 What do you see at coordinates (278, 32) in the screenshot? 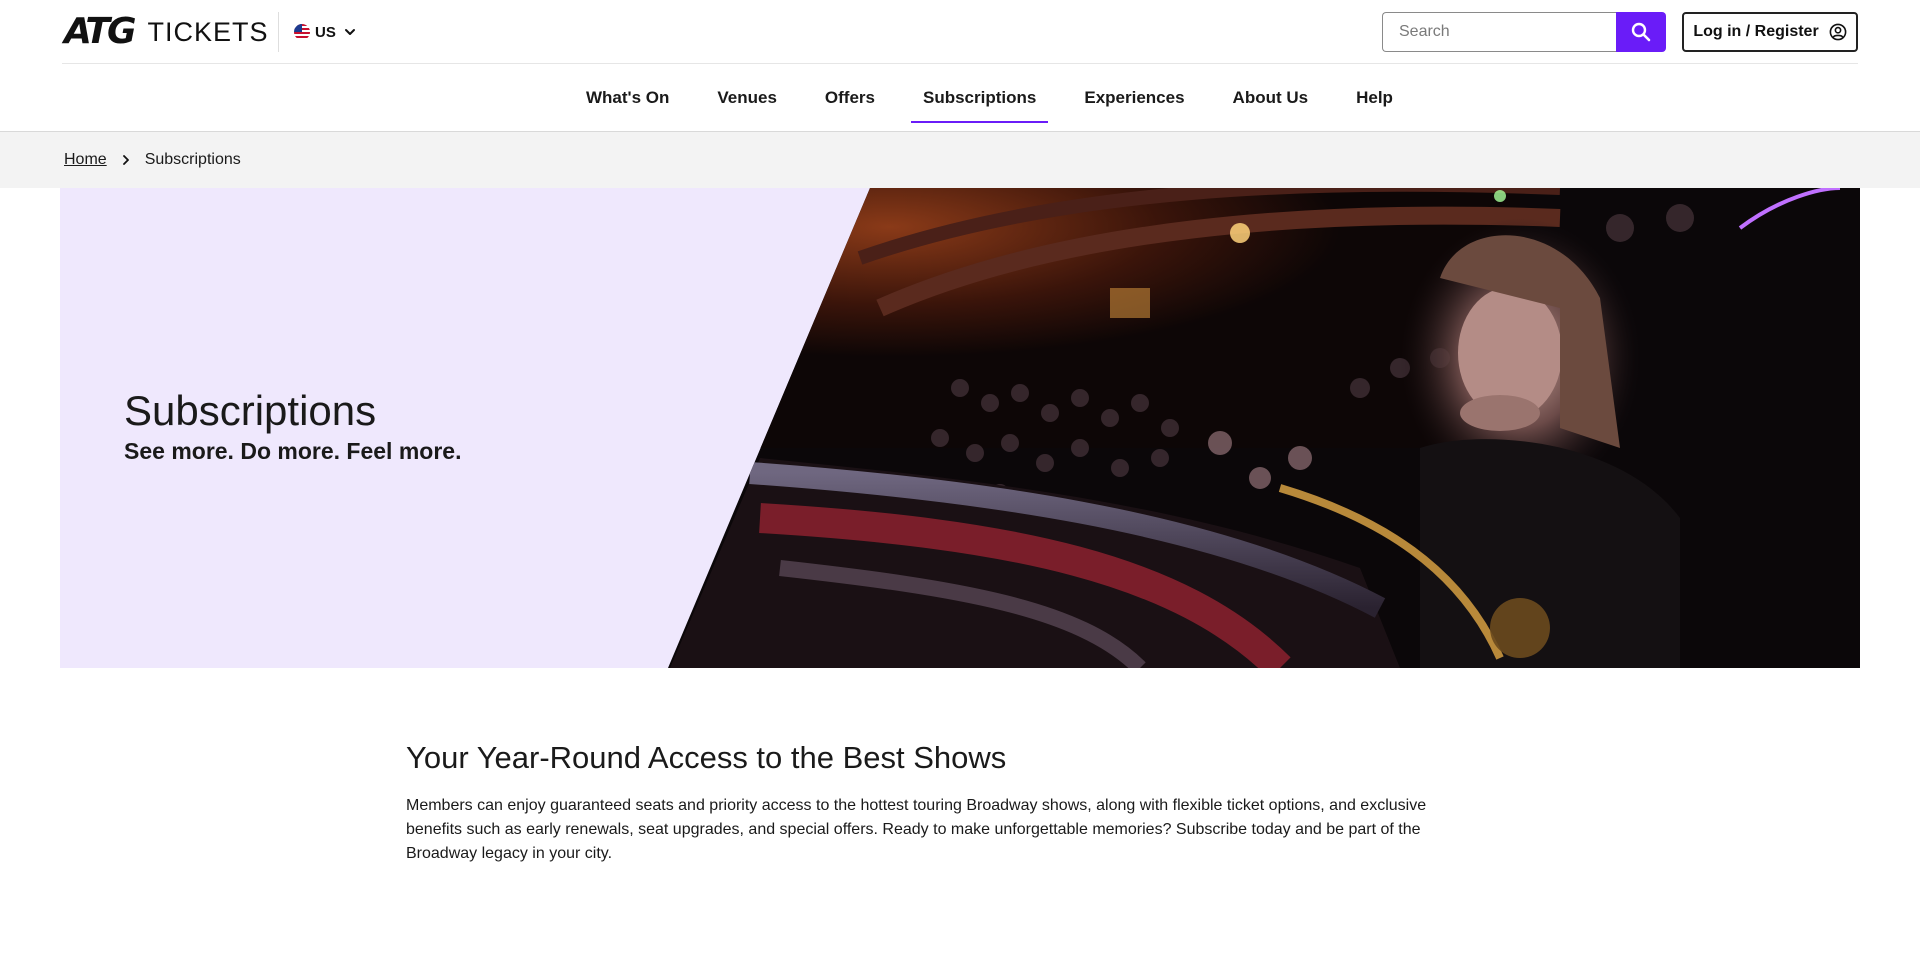
I see `header-divider` at bounding box center [278, 32].